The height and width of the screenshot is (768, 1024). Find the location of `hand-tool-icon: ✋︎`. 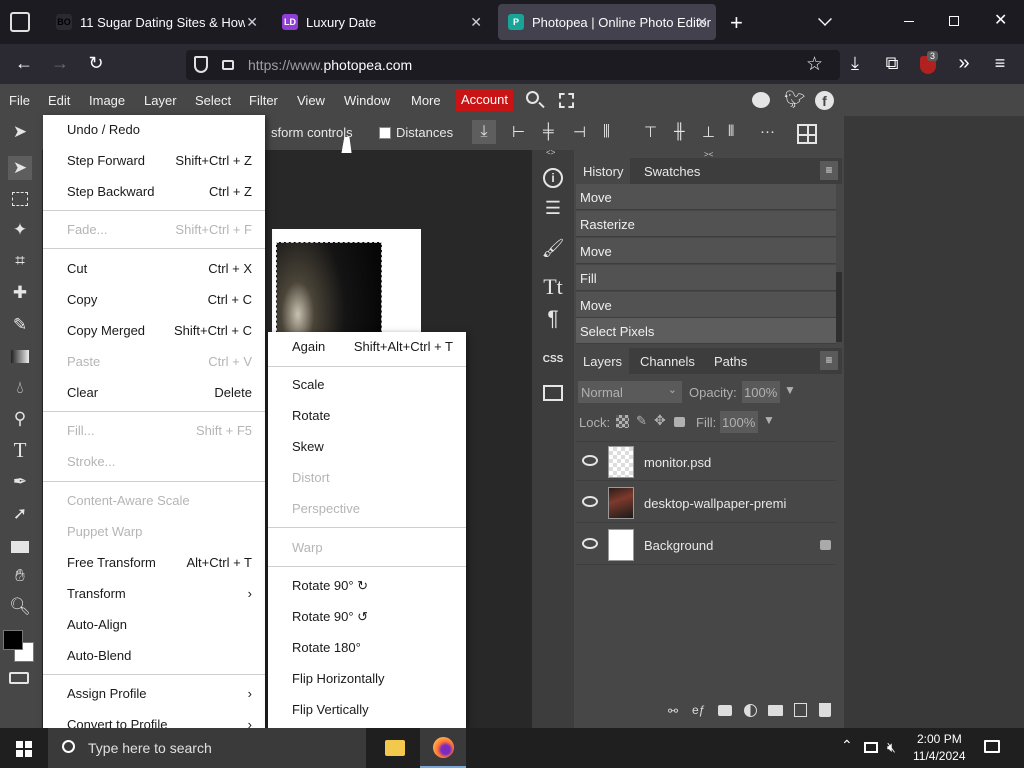

hand-tool-icon: ✋︎ is located at coordinates (20, 576).